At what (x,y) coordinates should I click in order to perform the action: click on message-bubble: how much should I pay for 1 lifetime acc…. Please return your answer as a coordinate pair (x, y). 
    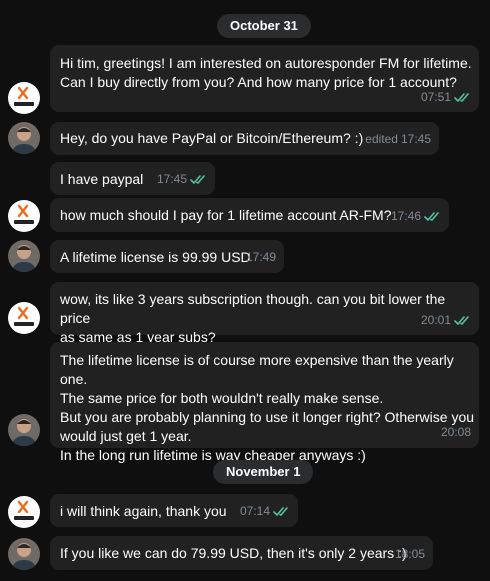
    Looking at the image, I should click on (249, 215).